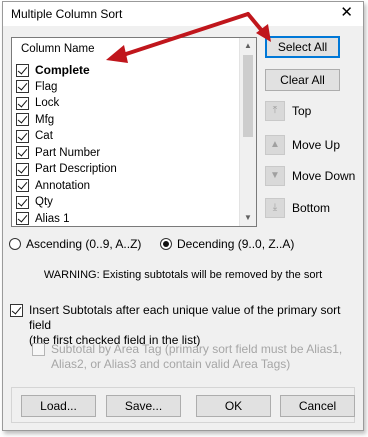 The image size is (368, 437). I want to click on area-tag-checkbox, so click(38, 349).